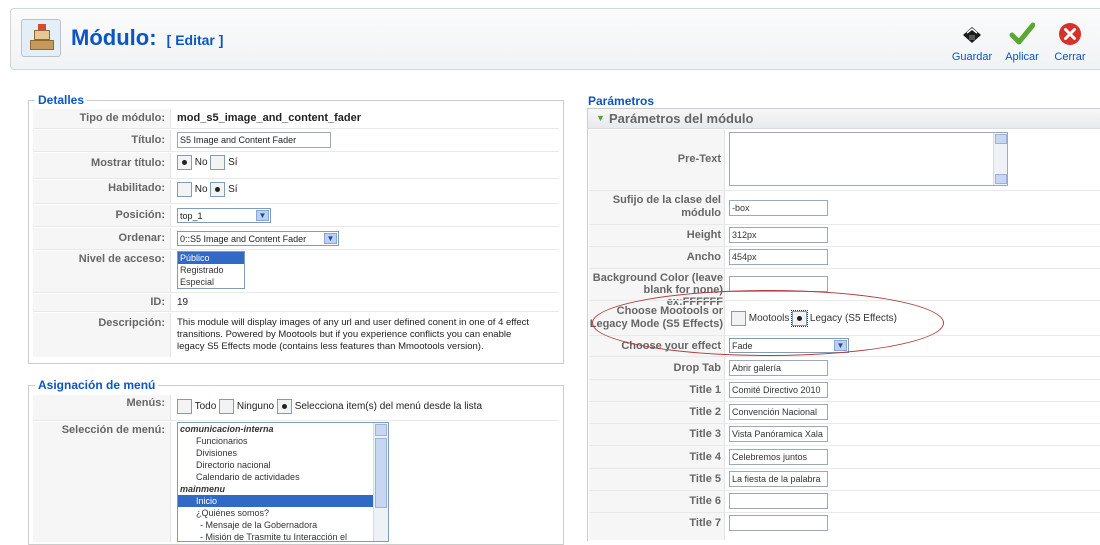 The image size is (1100, 545). What do you see at coordinates (283, 465) in the screenshot?
I see `menu-item: Directorio nacional` at bounding box center [283, 465].